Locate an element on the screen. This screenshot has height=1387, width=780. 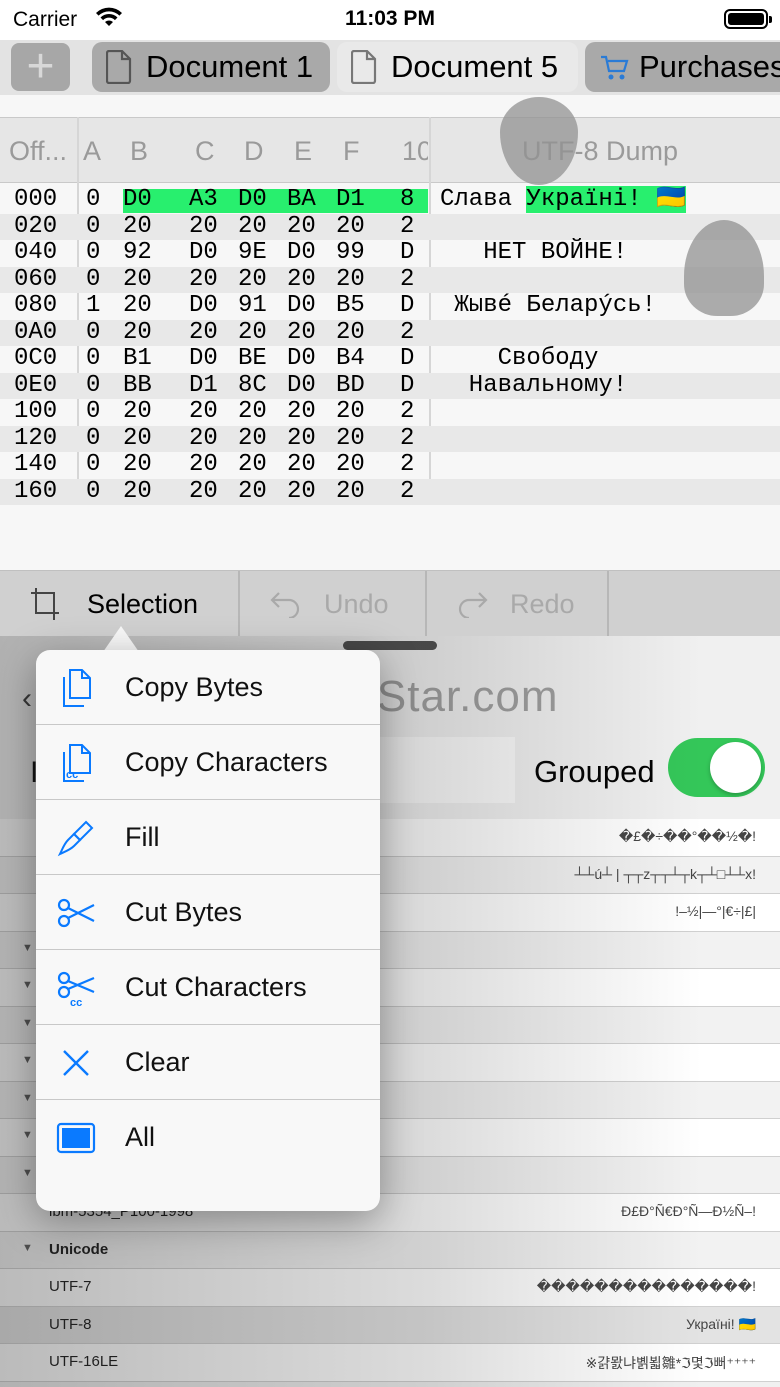
menu-fill: Fill is located at coordinates (208, 837).